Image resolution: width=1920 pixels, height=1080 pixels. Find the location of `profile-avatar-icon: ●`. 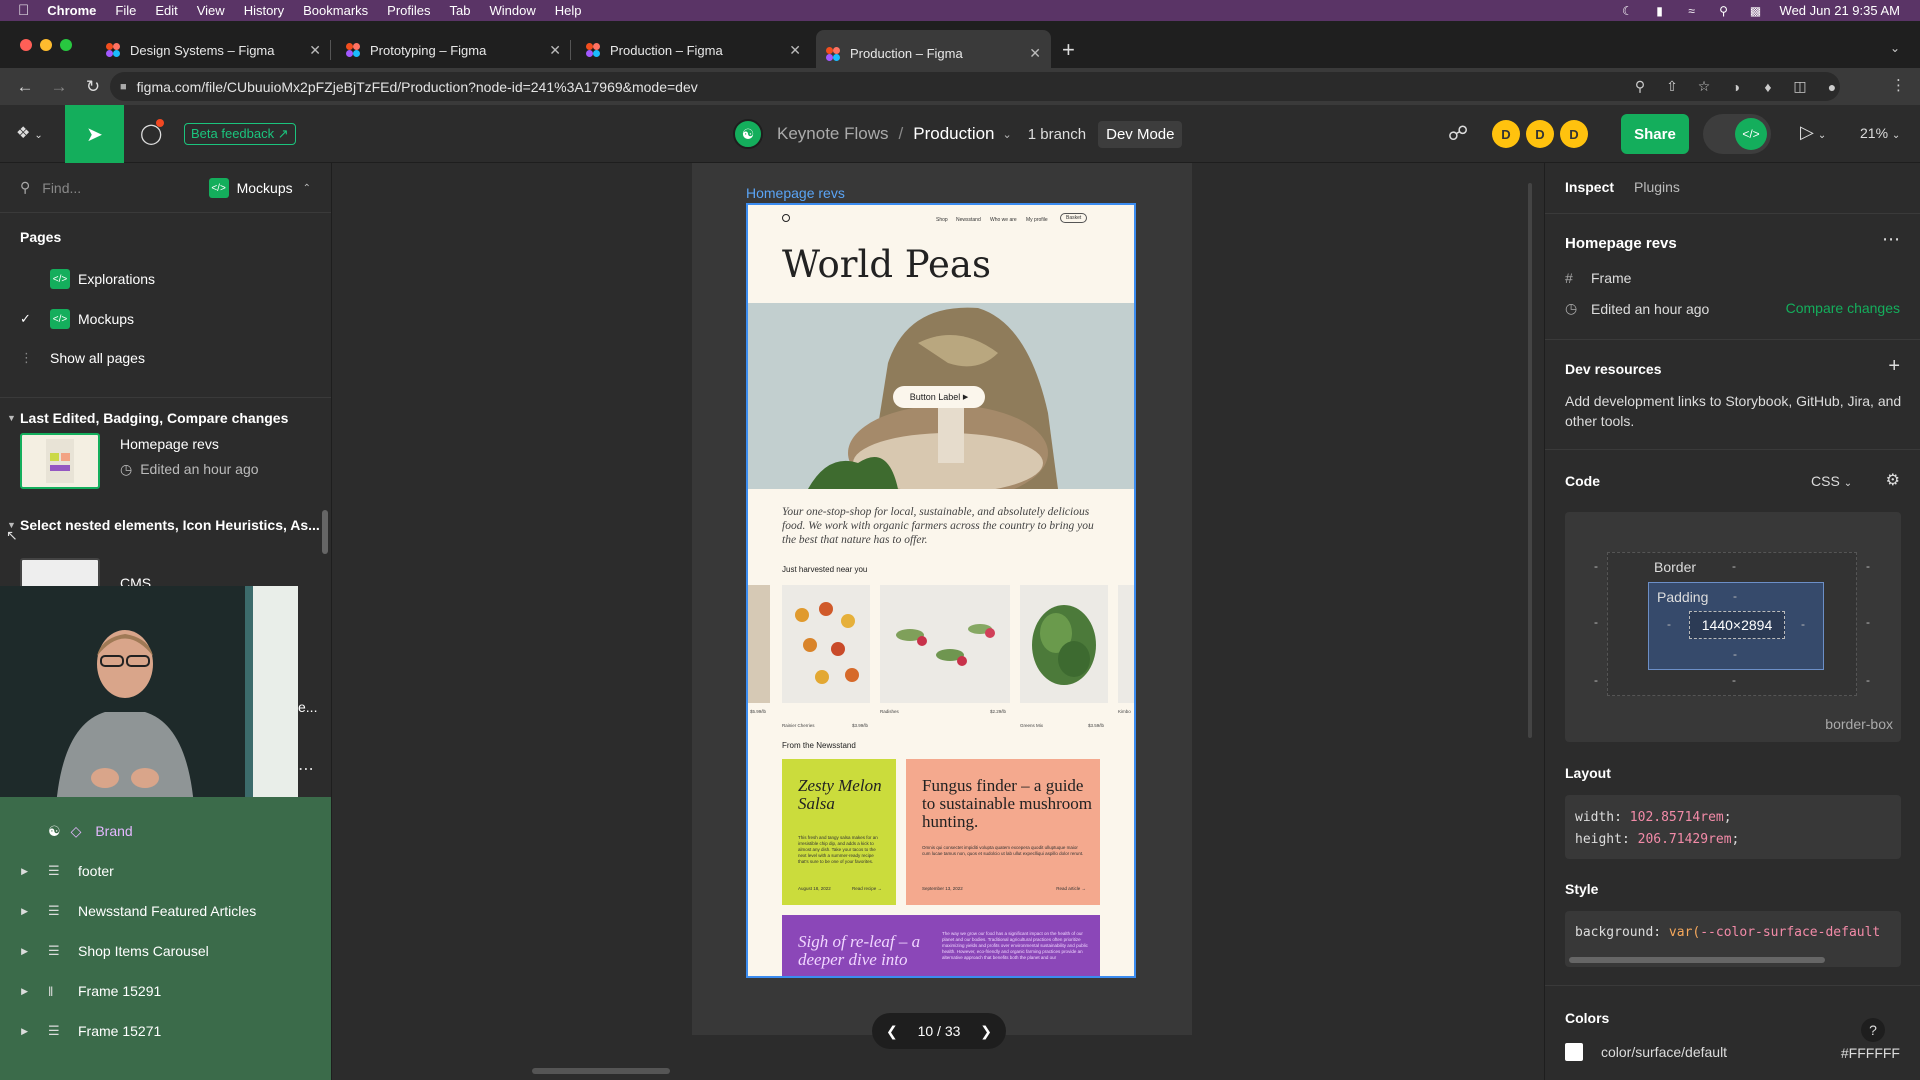

profile-avatar-icon: ● is located at coordinates (1832, 87).